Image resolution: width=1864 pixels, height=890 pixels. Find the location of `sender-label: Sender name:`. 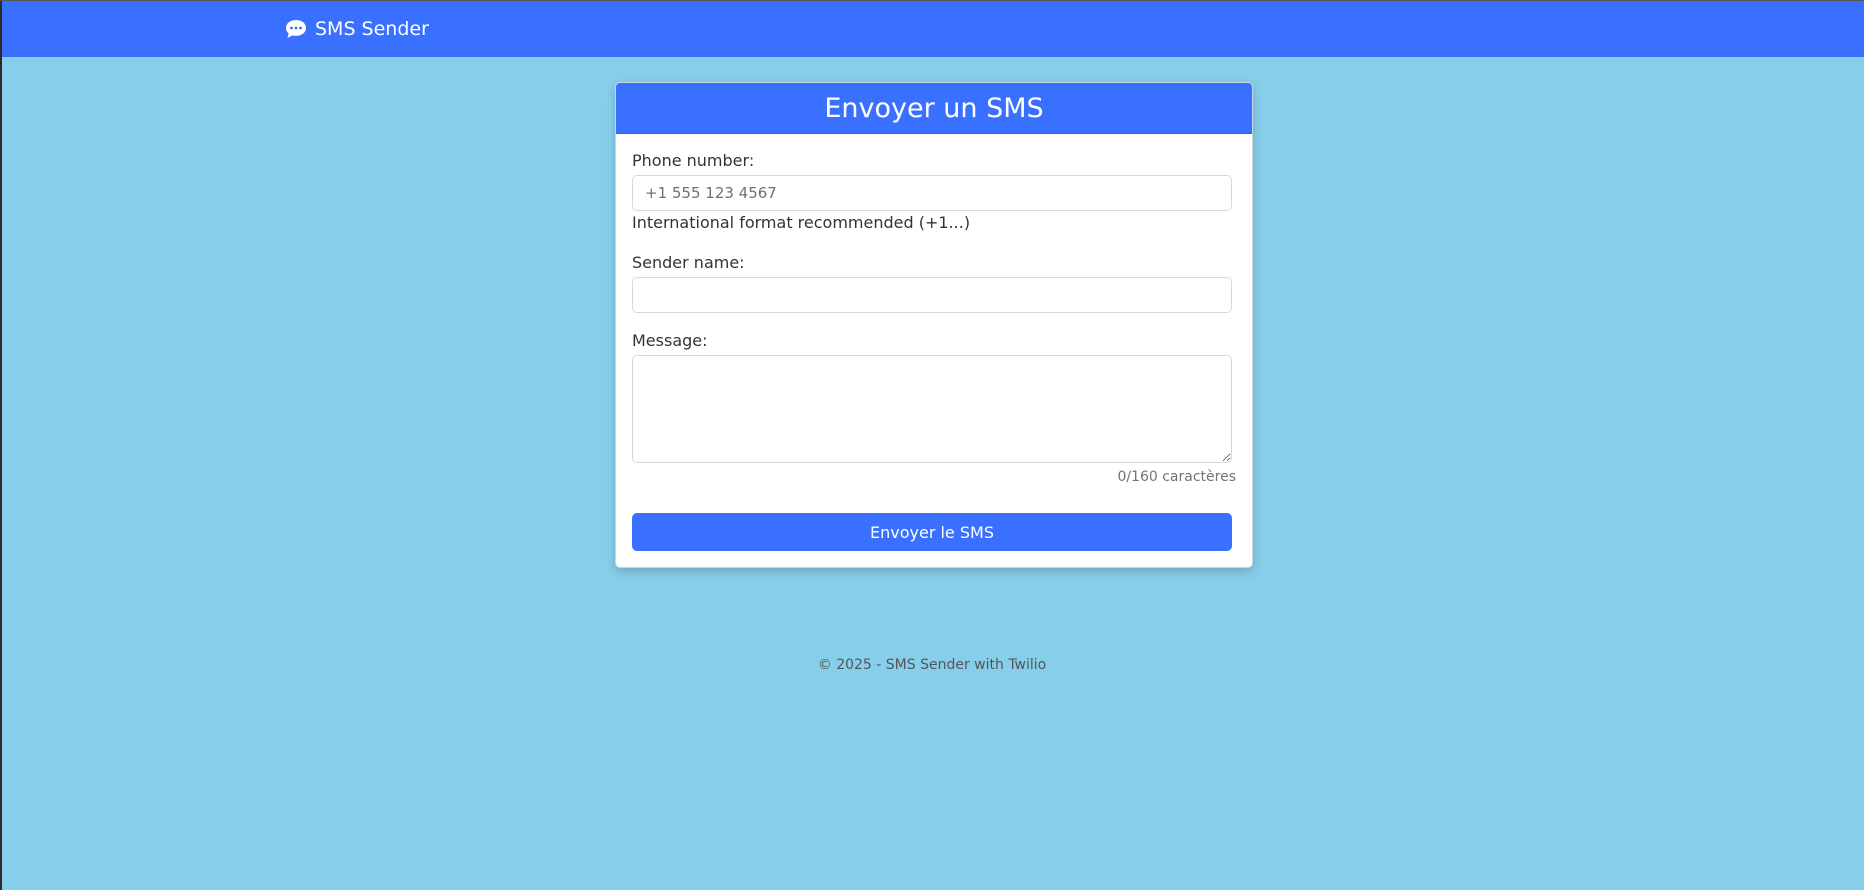

sender-label: Sender name: is located at coordinates (688, 262).